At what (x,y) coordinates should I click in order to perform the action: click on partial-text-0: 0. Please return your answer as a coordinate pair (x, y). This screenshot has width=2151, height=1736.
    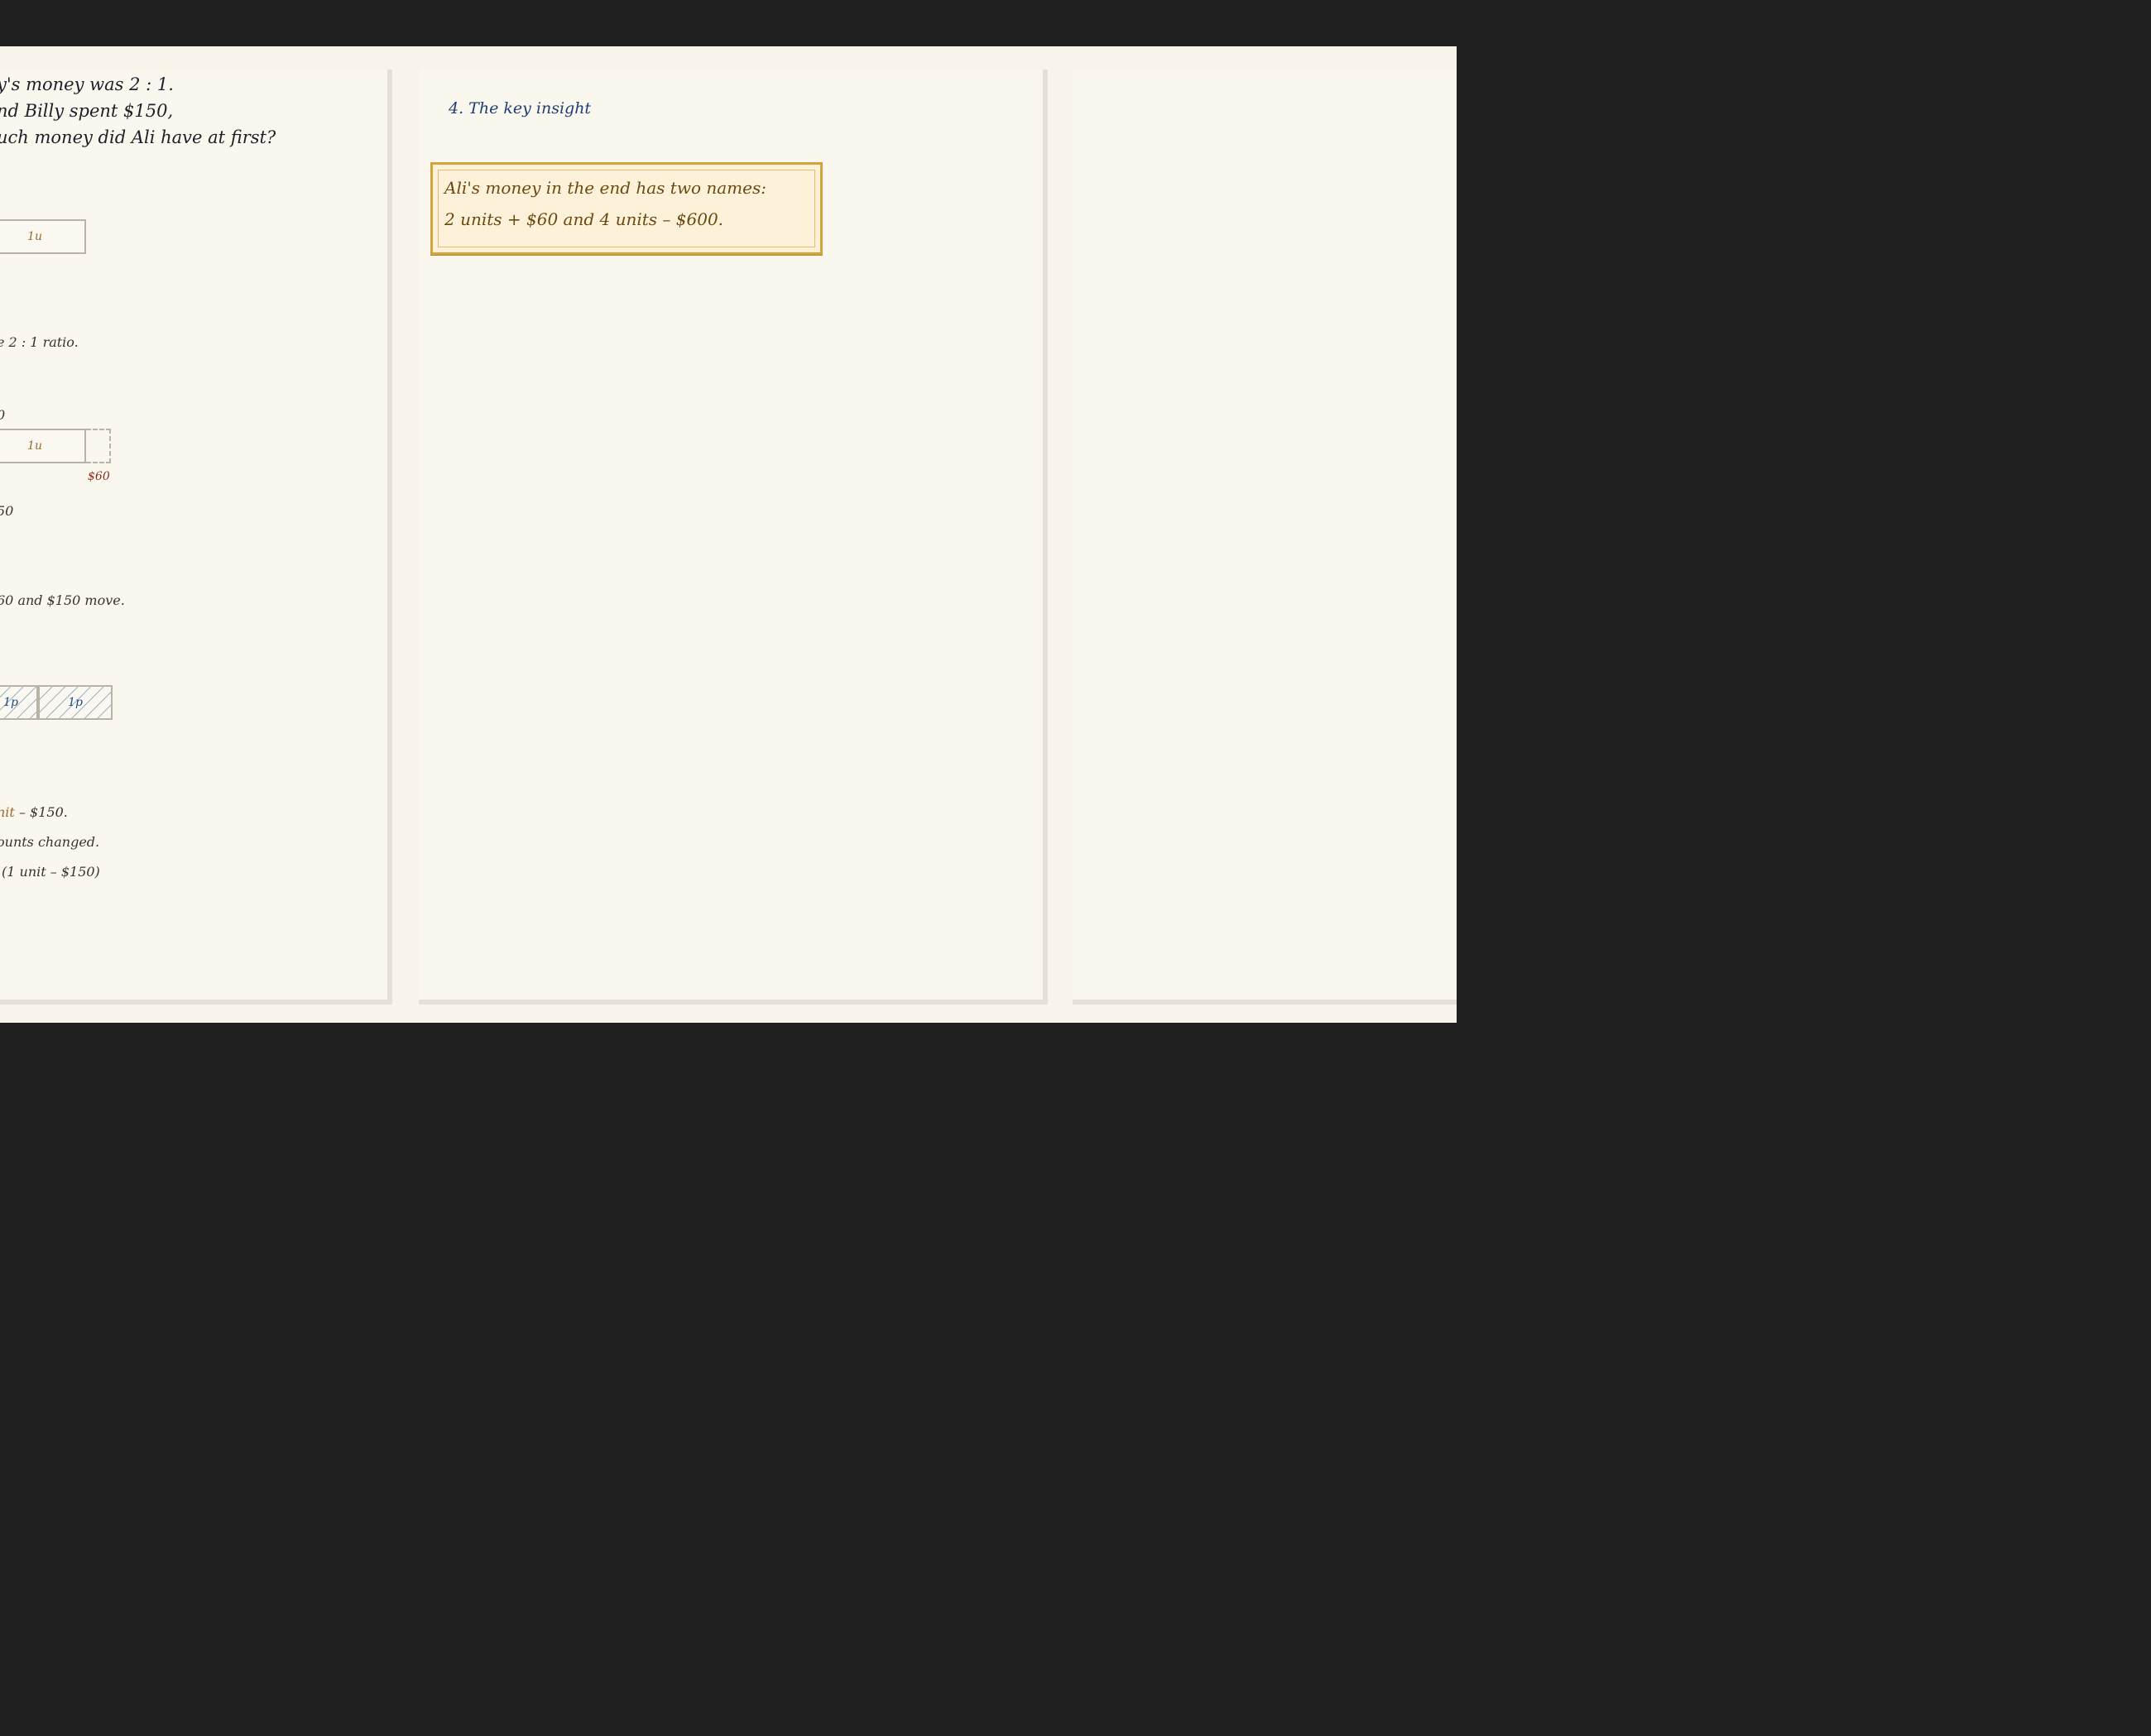
    Looking at the image, I should click on (2, 415).